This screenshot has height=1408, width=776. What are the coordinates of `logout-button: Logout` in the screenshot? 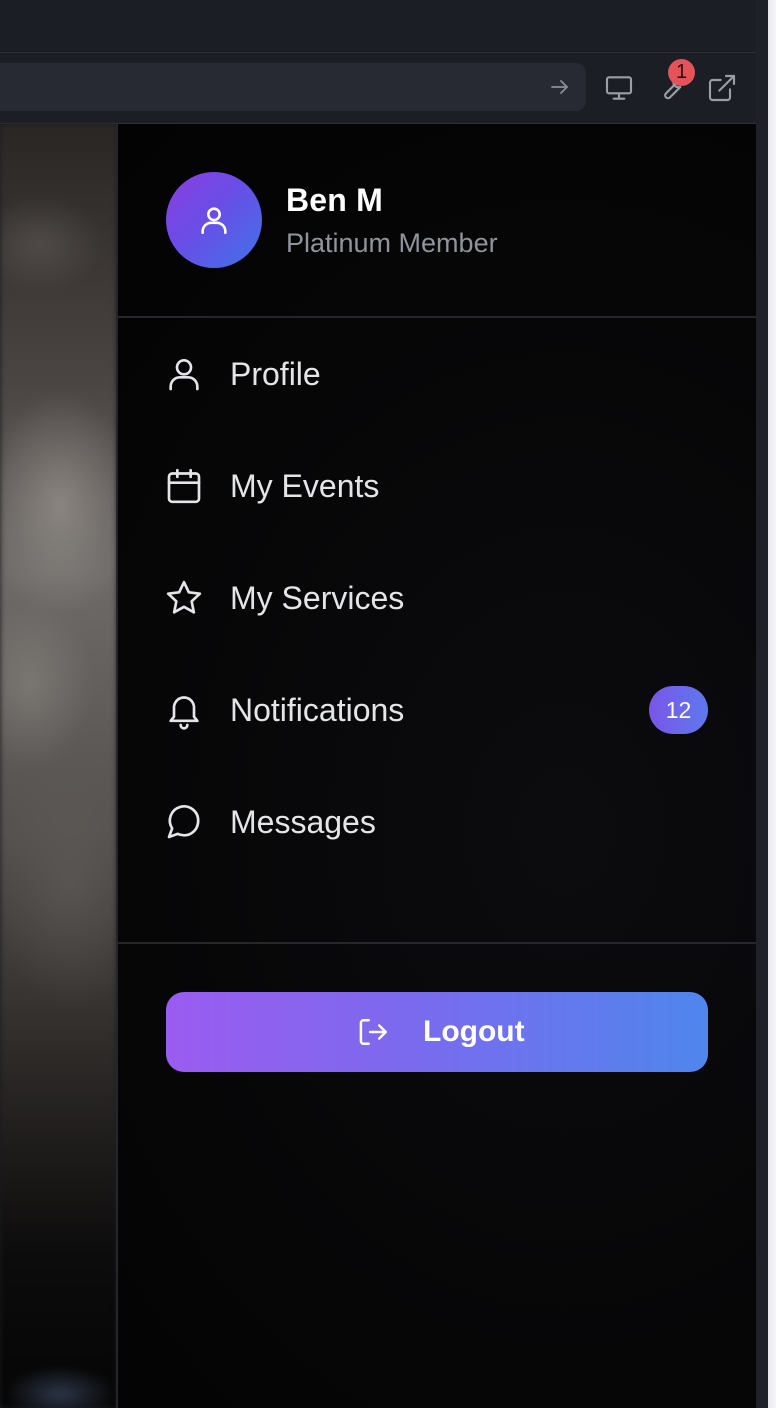 It's located at (437, 1032).